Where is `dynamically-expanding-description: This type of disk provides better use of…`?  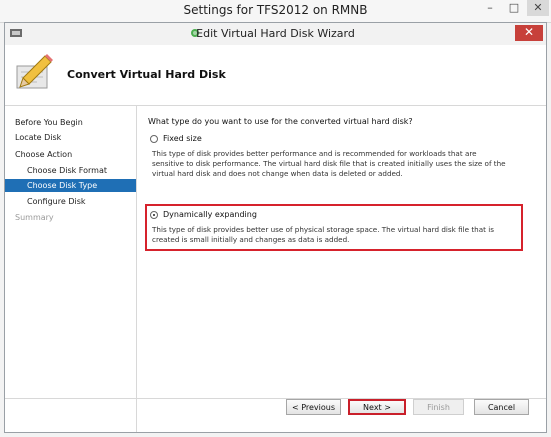 dynamically-expanding-description: This type of disk provides better use of… is located at coordinates (332, 235).